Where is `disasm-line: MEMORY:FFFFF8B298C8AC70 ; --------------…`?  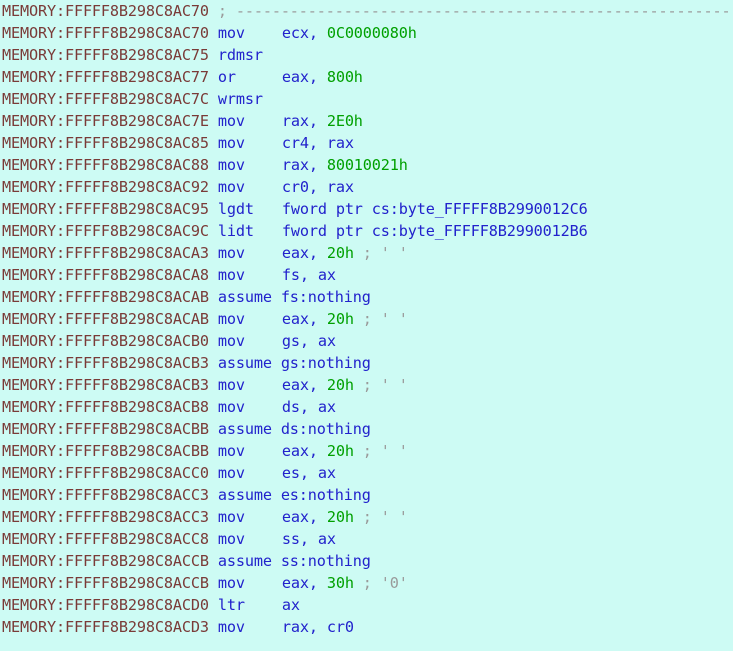 disasm-line: MEMORY:FFFFF8B298C8AC70 ; --------------… is located at coordinates (366, 11).